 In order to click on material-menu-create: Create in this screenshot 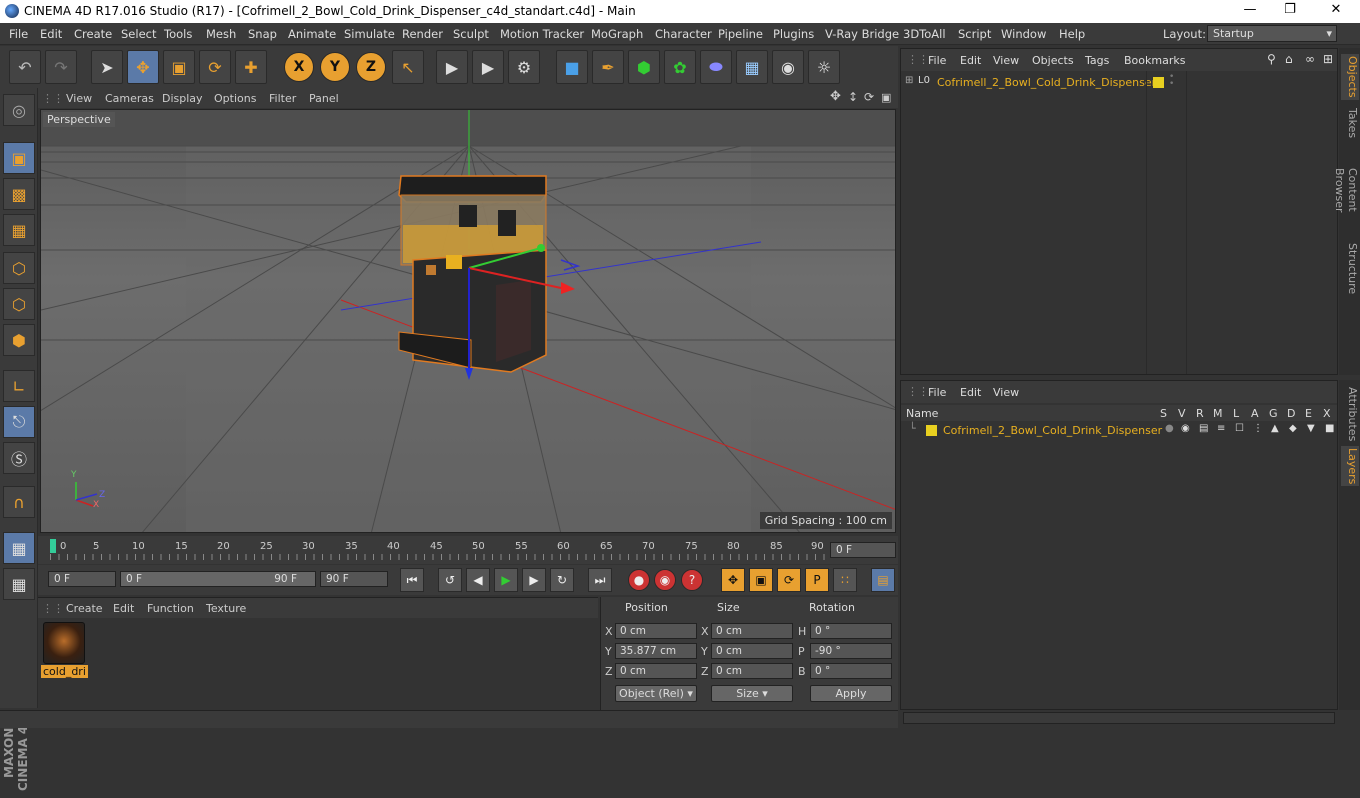, I will do `click(84, 608)`.